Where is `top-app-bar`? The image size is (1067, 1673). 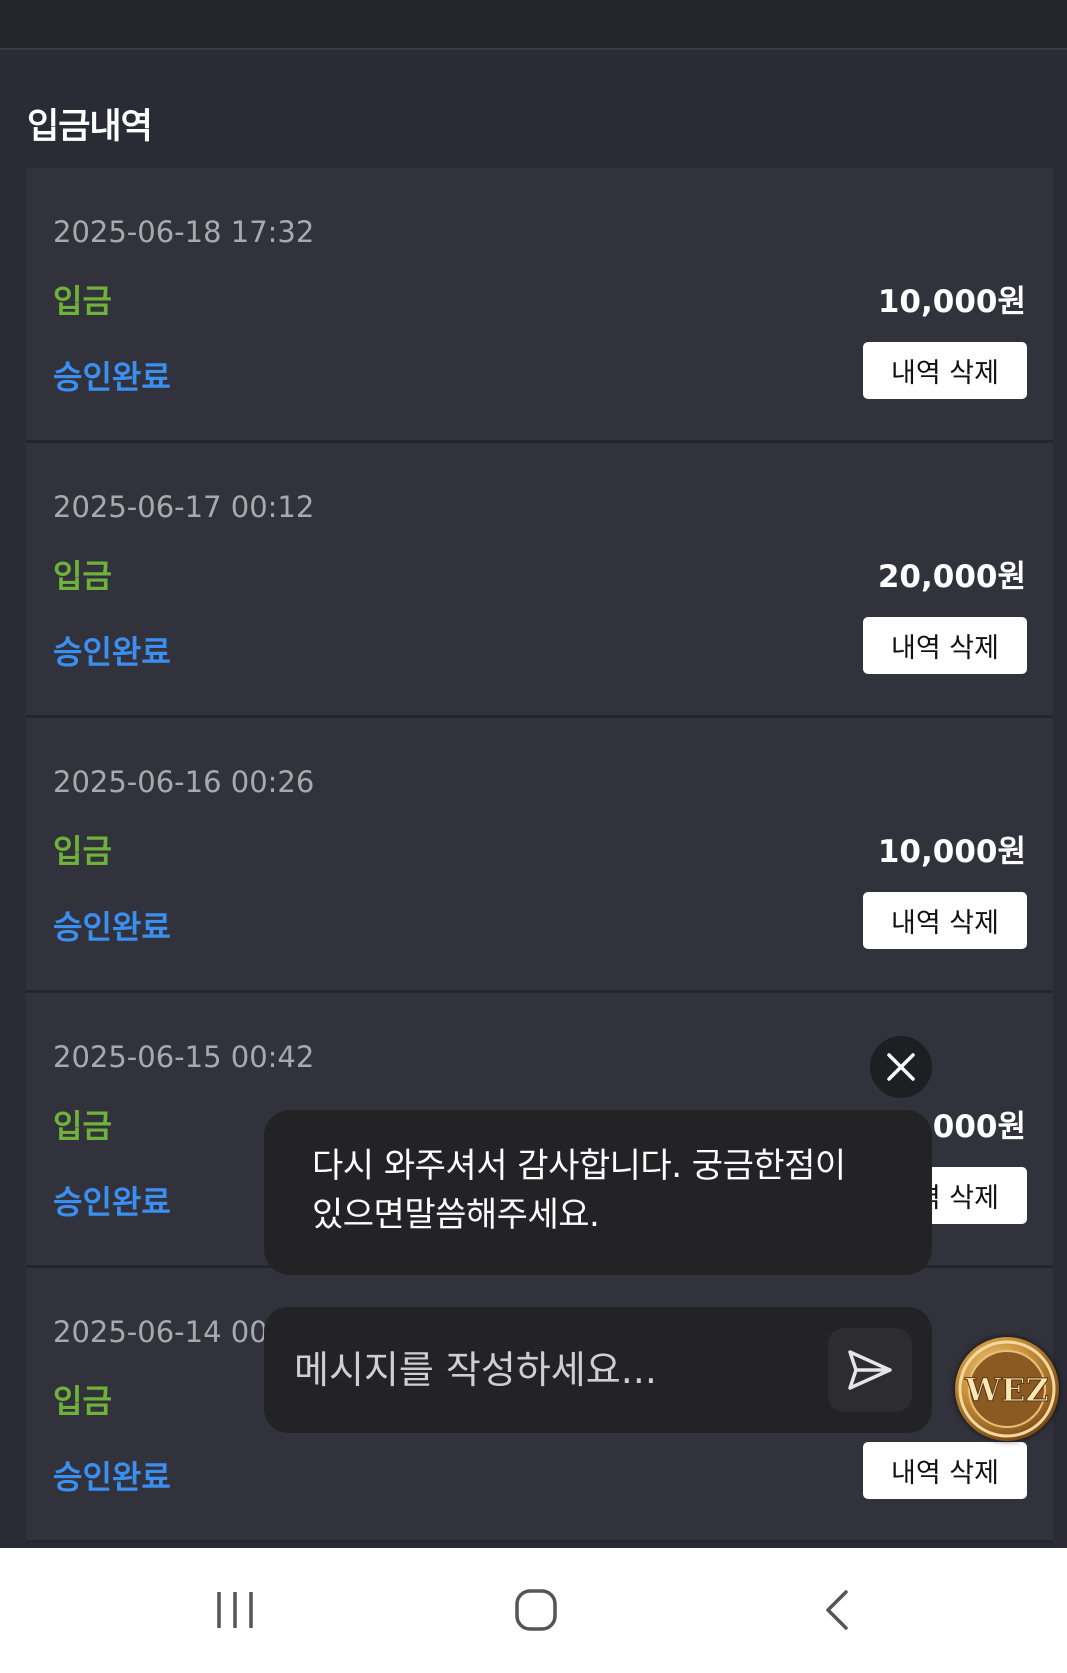
top-app-bar is located at coordinates (533, 25).